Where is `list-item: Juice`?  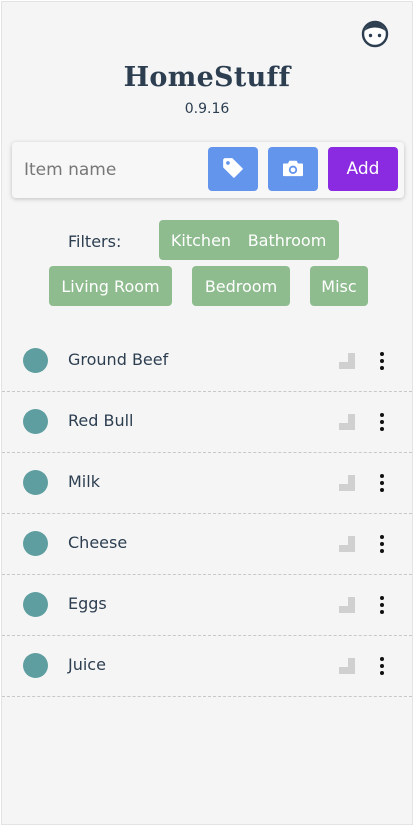 list-item: Juice is located at coordinates (207, 666).